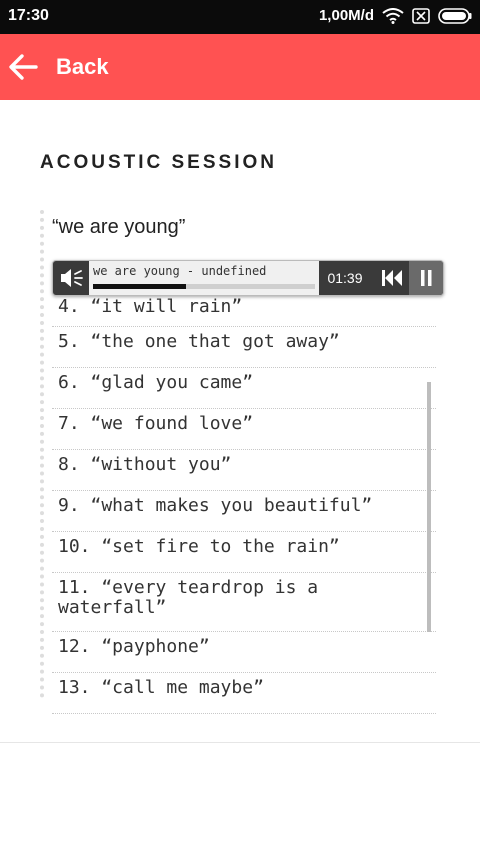 Image resolution: width=480 pixels, height=854 pixels. What do you see at coordinates (240, 17) in the screenshot?
I see `status-bar: 17:30 1,00M/d` at bounding box center [240, 17].